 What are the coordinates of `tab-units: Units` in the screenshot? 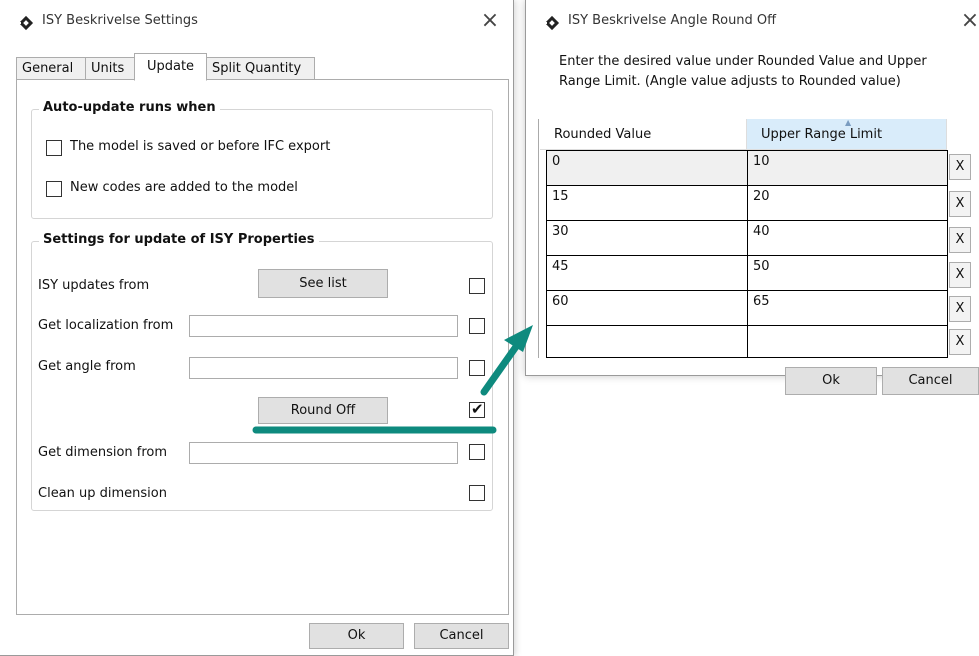 It's located at (110, 68).